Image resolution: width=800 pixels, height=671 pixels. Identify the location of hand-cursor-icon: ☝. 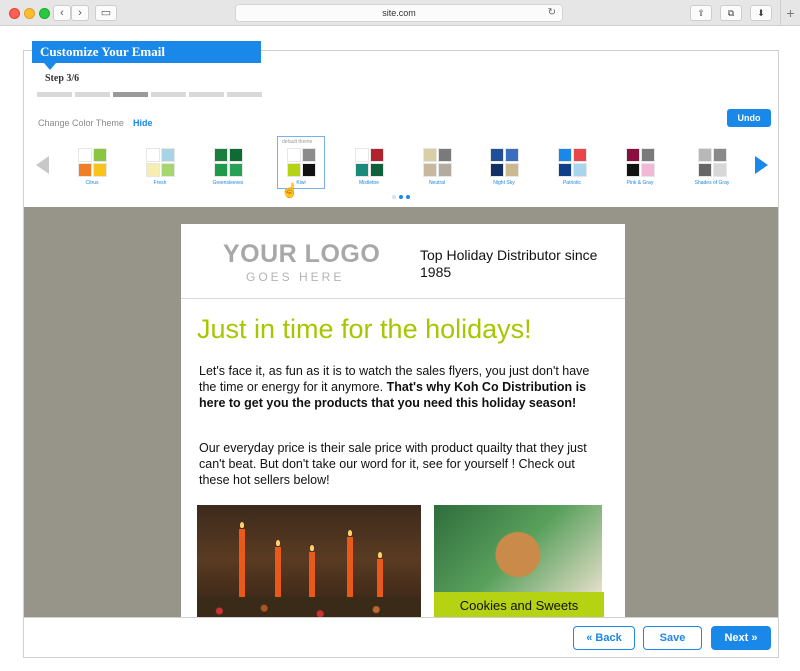
(290, 190).